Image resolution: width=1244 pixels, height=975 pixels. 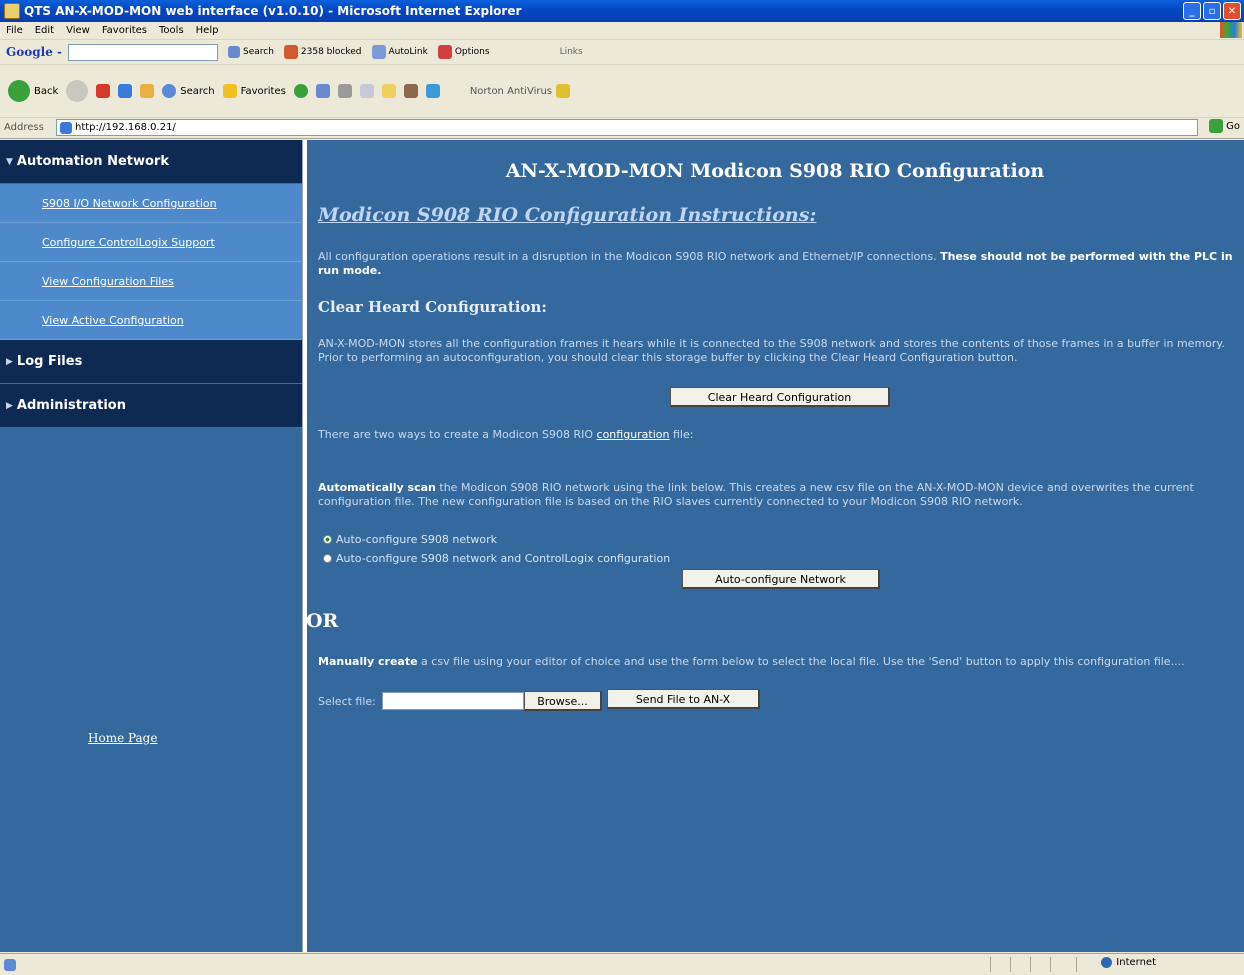 What do you see at coordinates (9, 361) in the screenshot?
I see `collapsed-arrow-icon: ▶` at bounding box center [9, 361].